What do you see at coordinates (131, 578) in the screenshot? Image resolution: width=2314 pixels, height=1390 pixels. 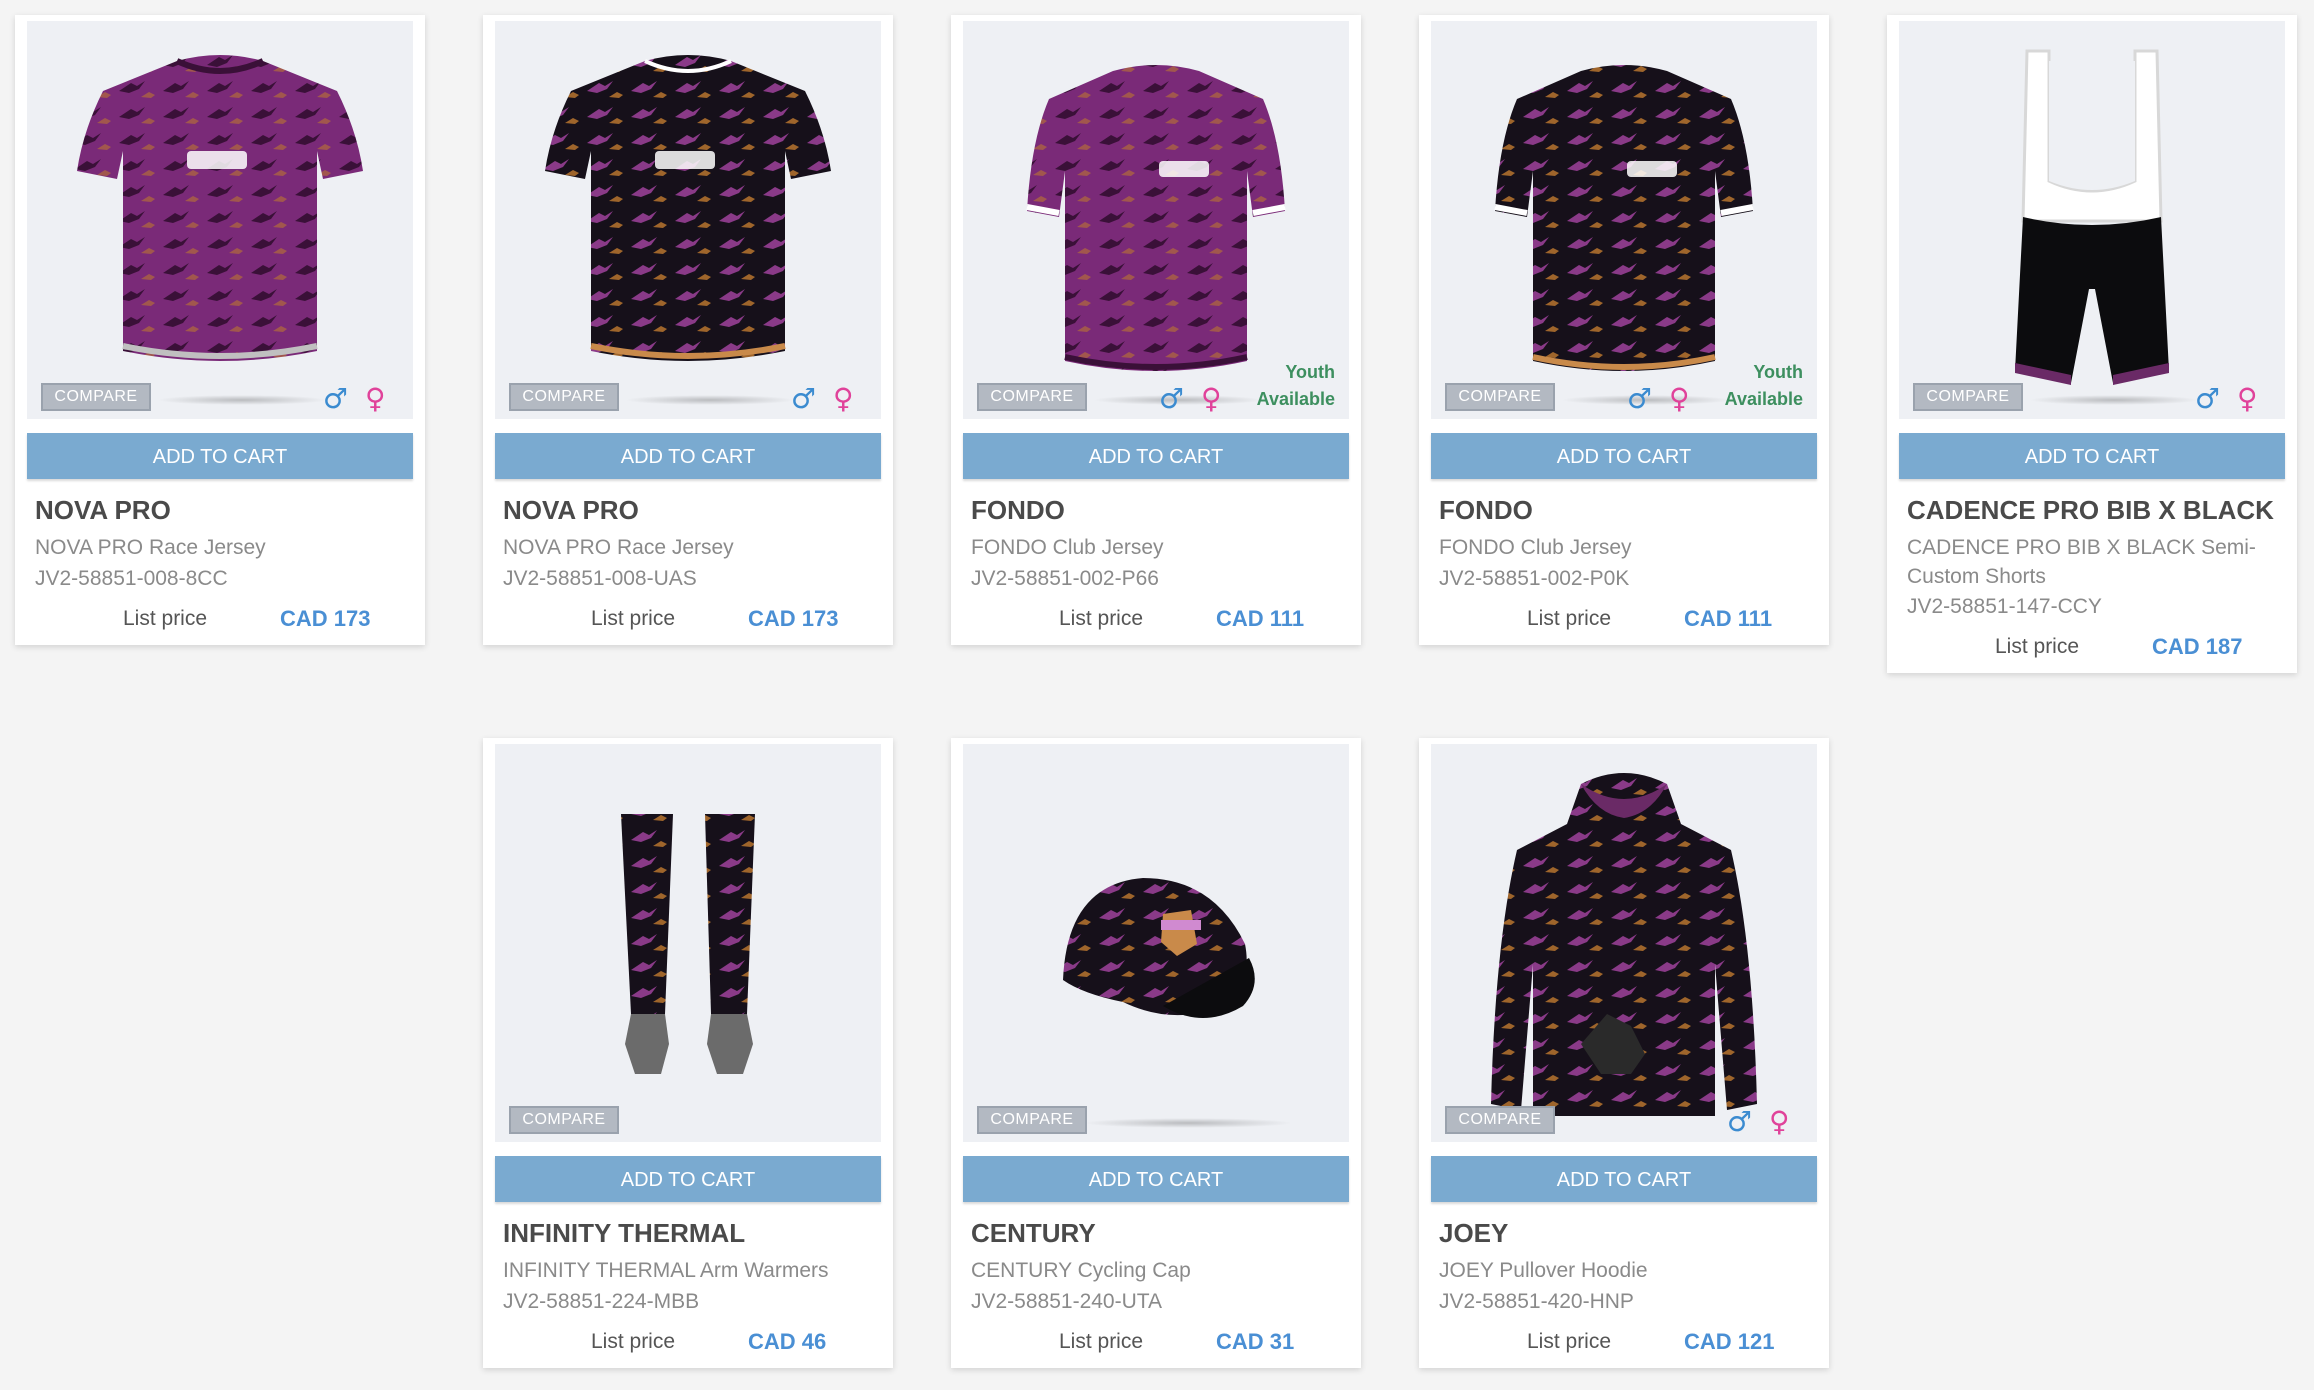 I see `product-sku: JV2-58851-008-8CC` at bounding box center [131, 578].